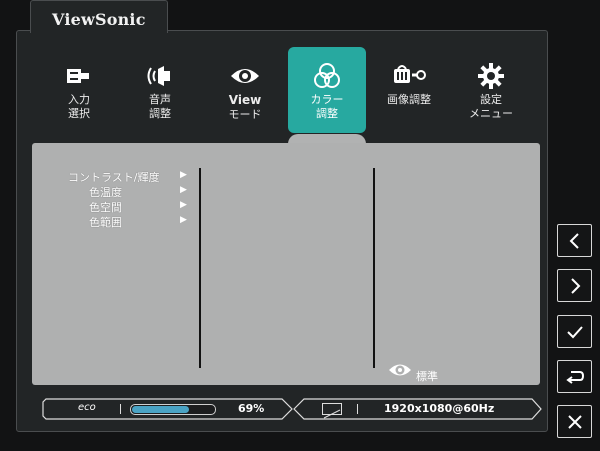 The image size is (600, 451). Describe the element at coordinates (439, 408) in the screenshot. I see `resolution-label: 1920x1080@60Hz` at that location.